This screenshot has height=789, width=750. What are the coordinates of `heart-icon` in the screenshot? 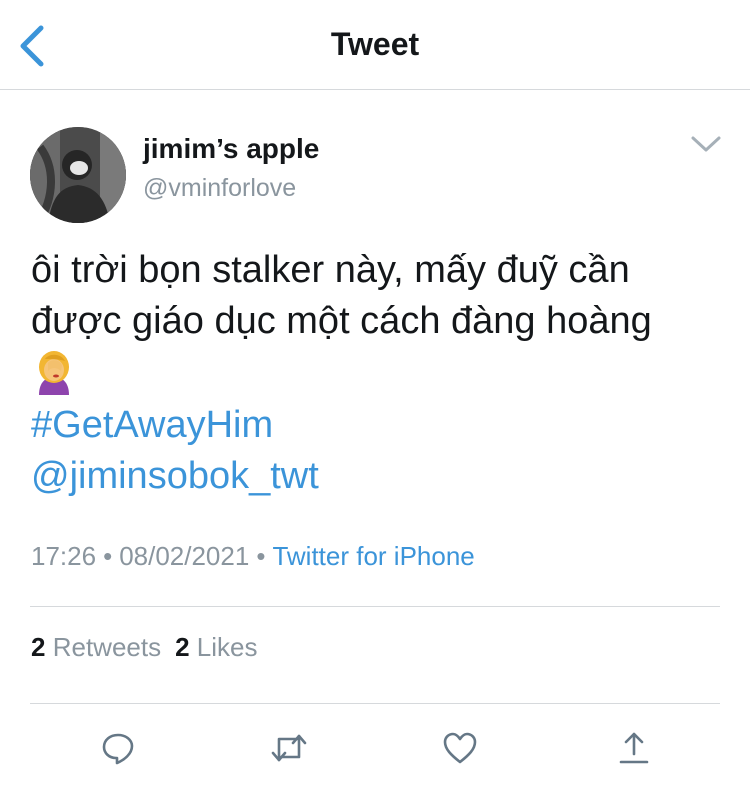 It's located at (460, 748).